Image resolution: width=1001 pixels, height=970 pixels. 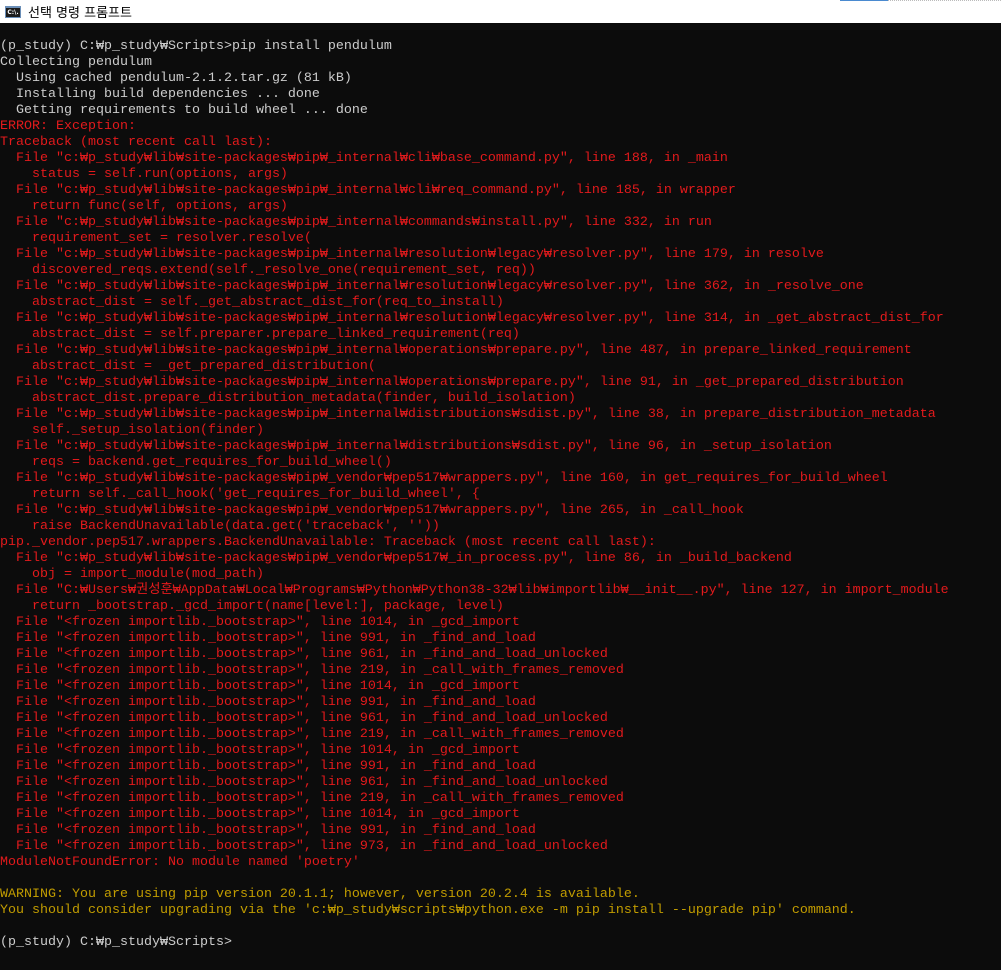 I want to click on console-line: Installing build dependencies ... done, so click(x=160, y=94).